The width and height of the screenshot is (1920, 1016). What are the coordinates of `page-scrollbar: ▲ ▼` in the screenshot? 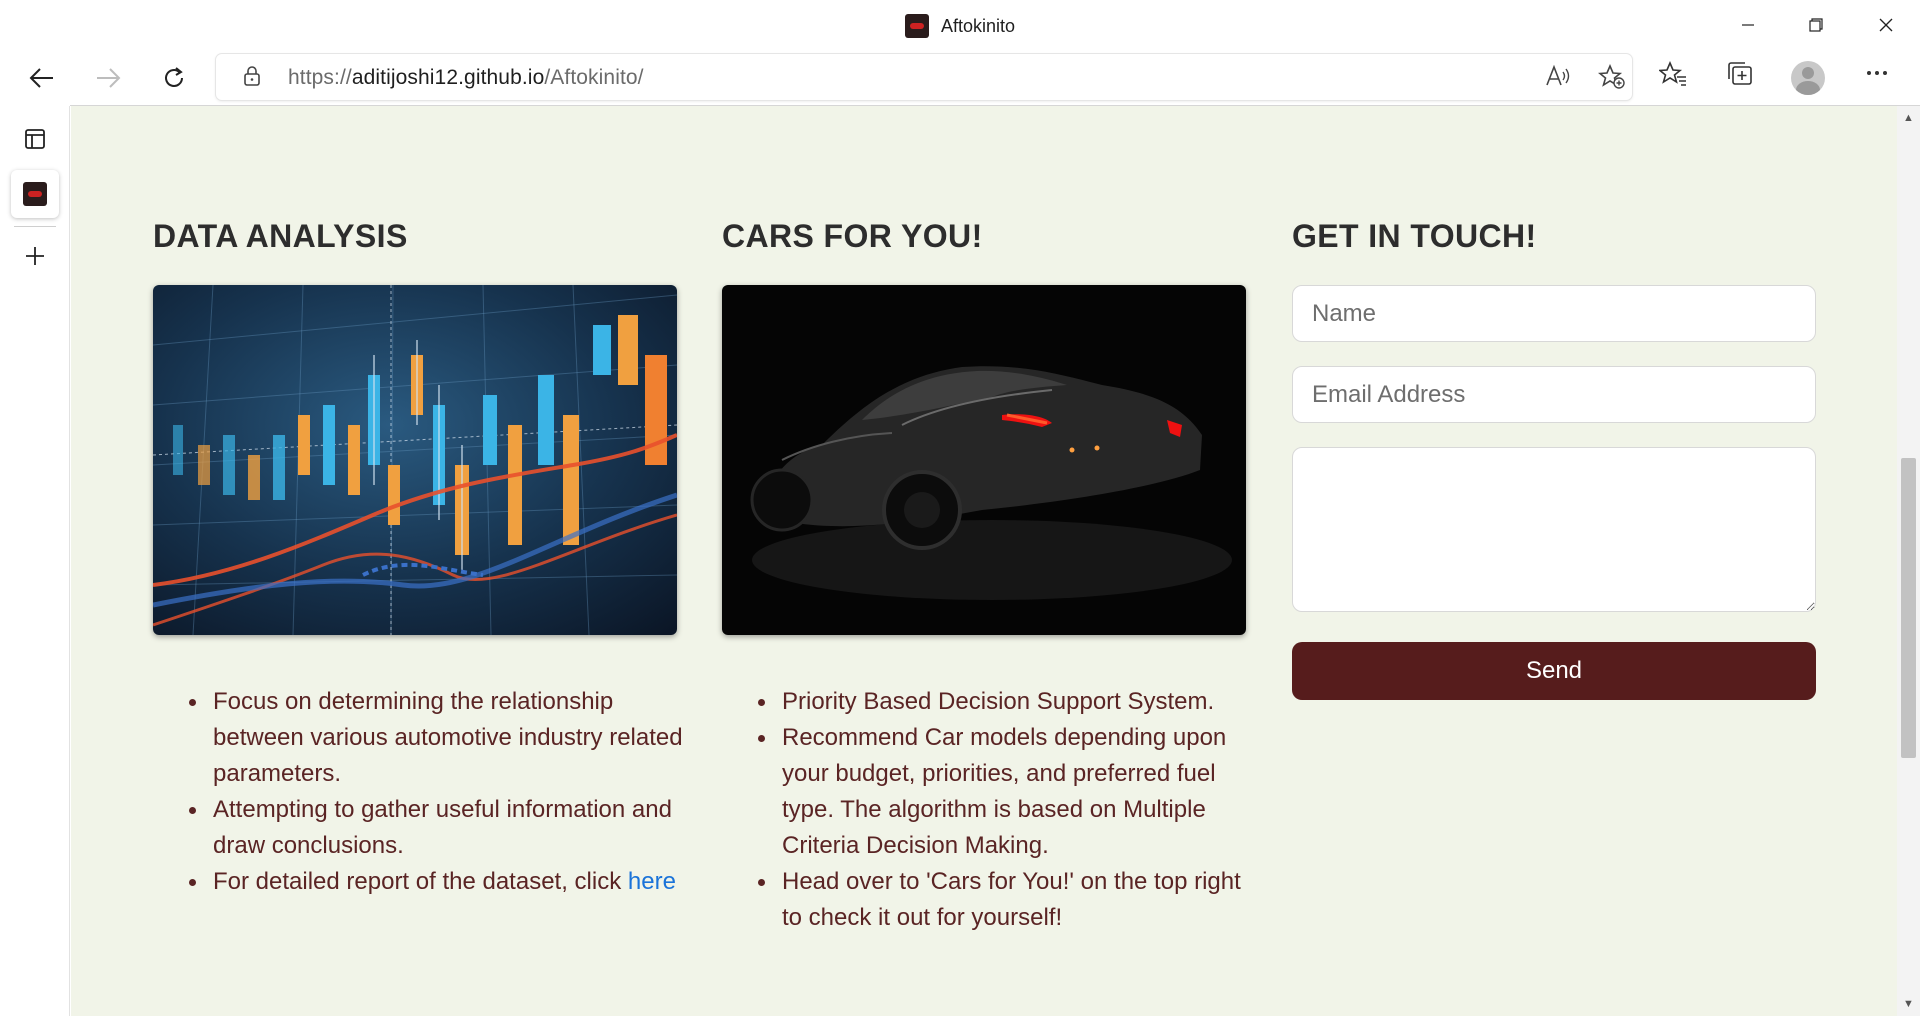 It's located at (1908, 561).